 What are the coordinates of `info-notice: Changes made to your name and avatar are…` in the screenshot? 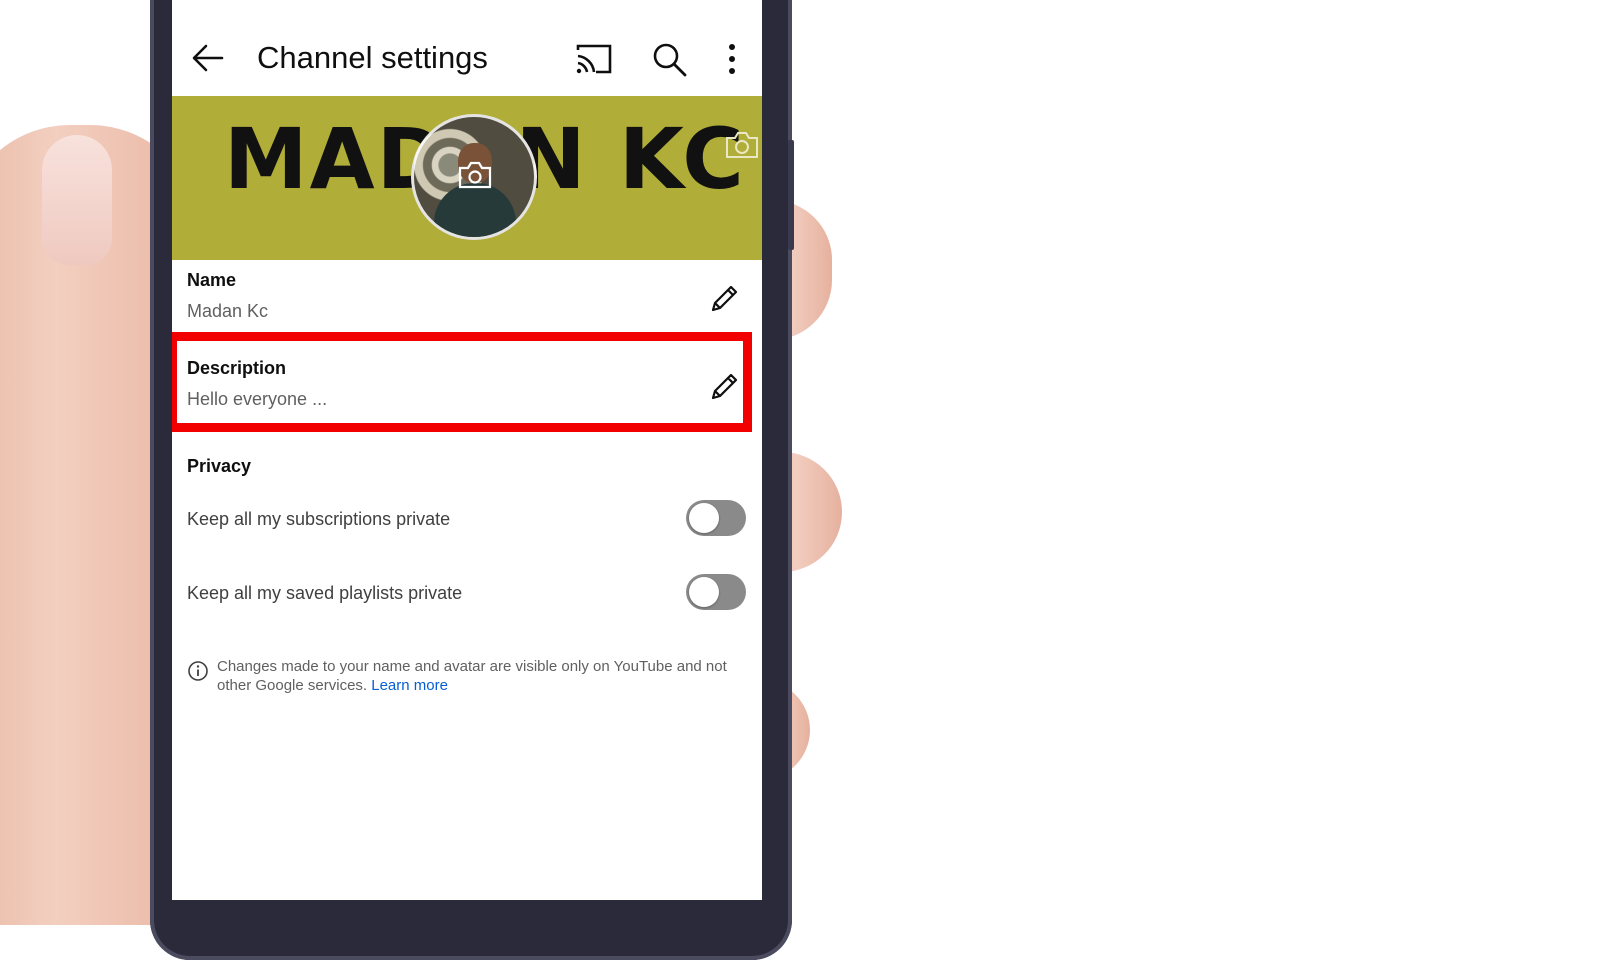 It's located at (484, 676).